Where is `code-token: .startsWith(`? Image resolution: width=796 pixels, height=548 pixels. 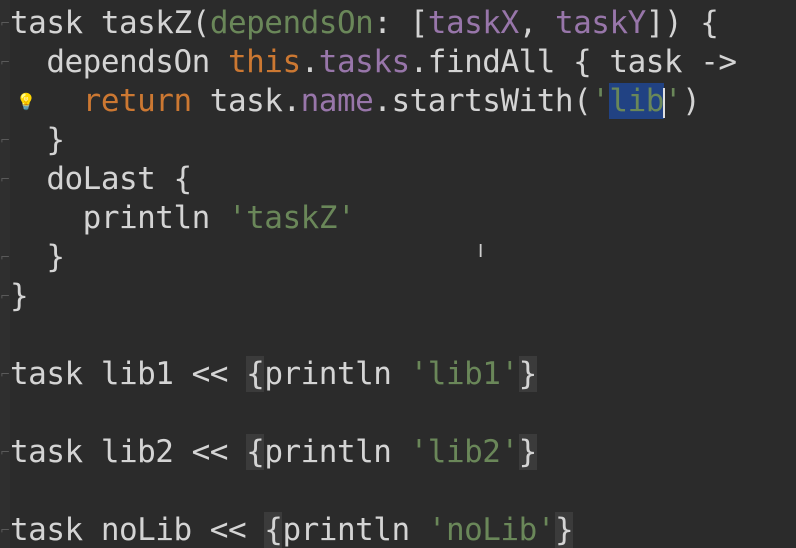
code-token: .startsWith( is located at coordinates (482, 101).